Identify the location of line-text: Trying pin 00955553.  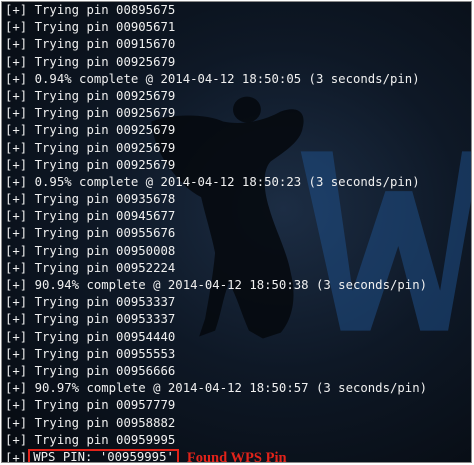
(105, 353).